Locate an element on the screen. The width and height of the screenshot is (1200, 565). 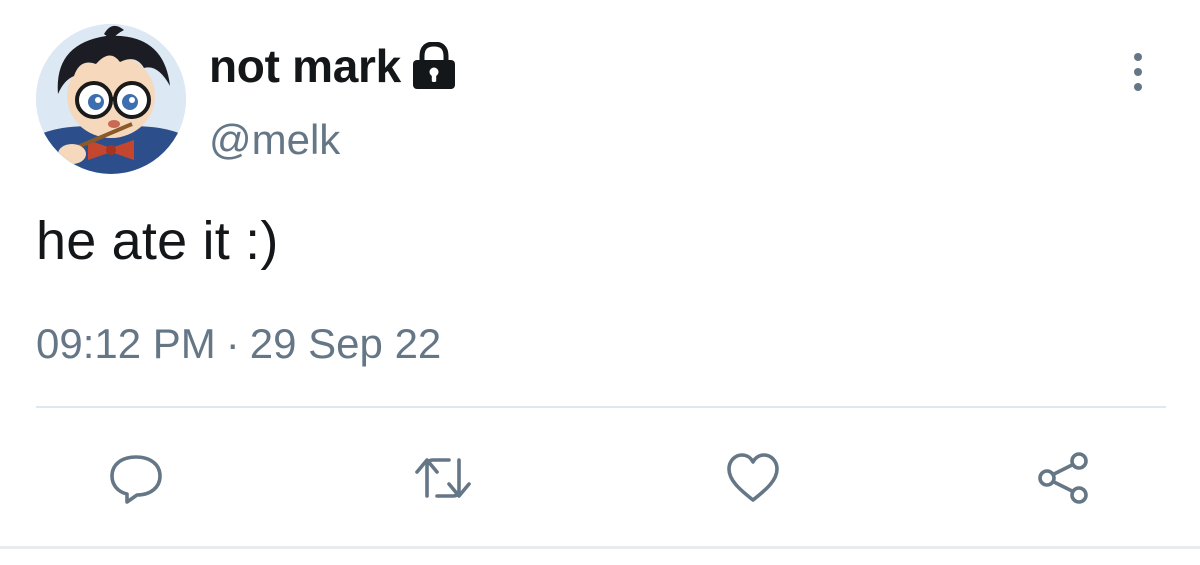
user-handle: @melk is located at coordinates (274, 140).